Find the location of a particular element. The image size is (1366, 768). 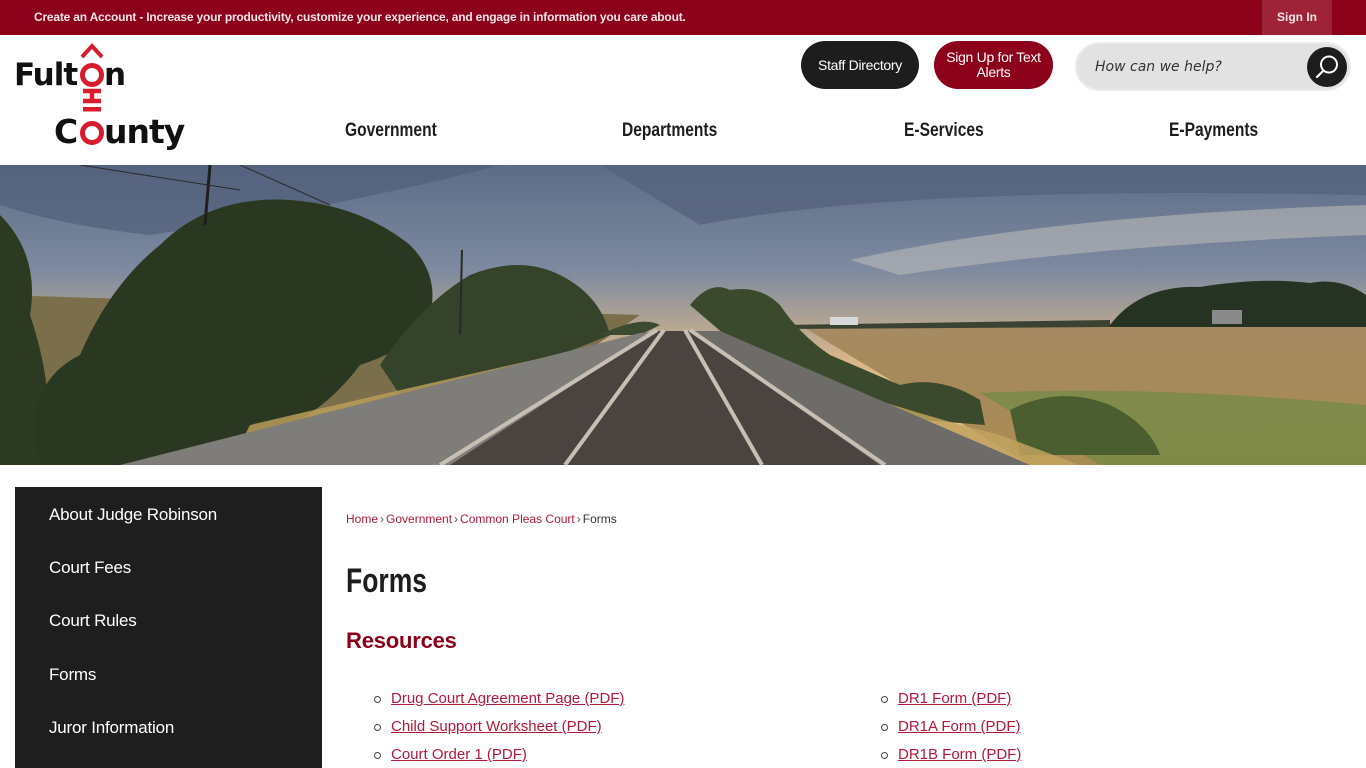

nav-e-services: E-Services is located at coordinates (944, 133).